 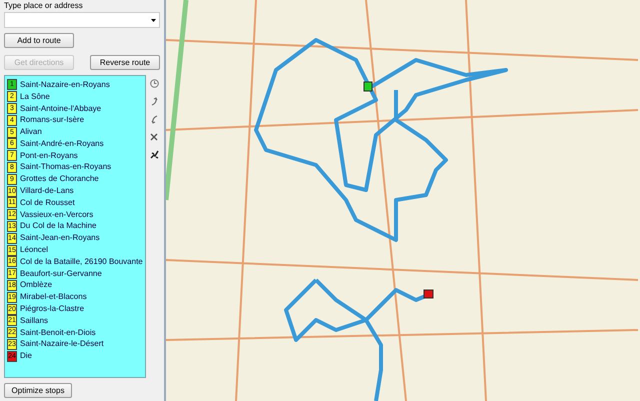 I want to click on dropdown-arrow-icon, so click(x=153, y=20).